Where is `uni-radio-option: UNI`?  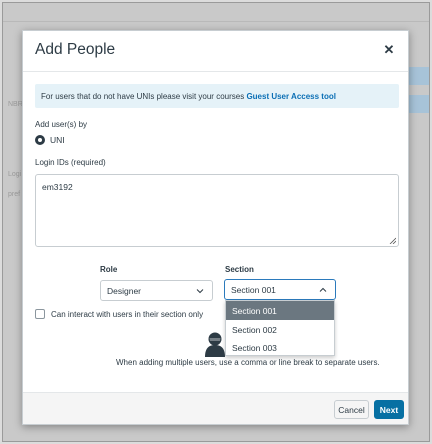 uni-radio-option: UNI is located at coordinates (50, 140).